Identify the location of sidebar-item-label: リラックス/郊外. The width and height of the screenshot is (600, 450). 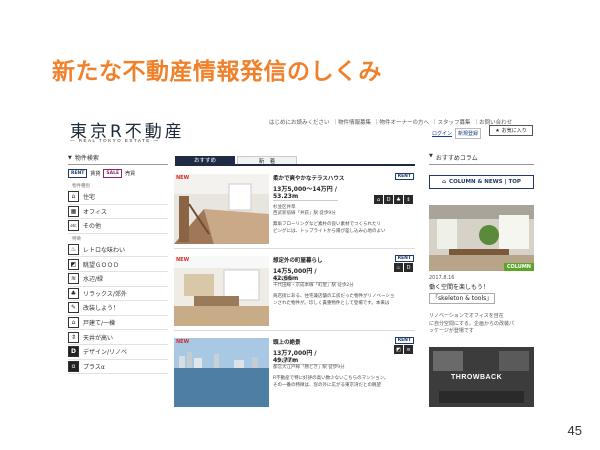
(105, 294).